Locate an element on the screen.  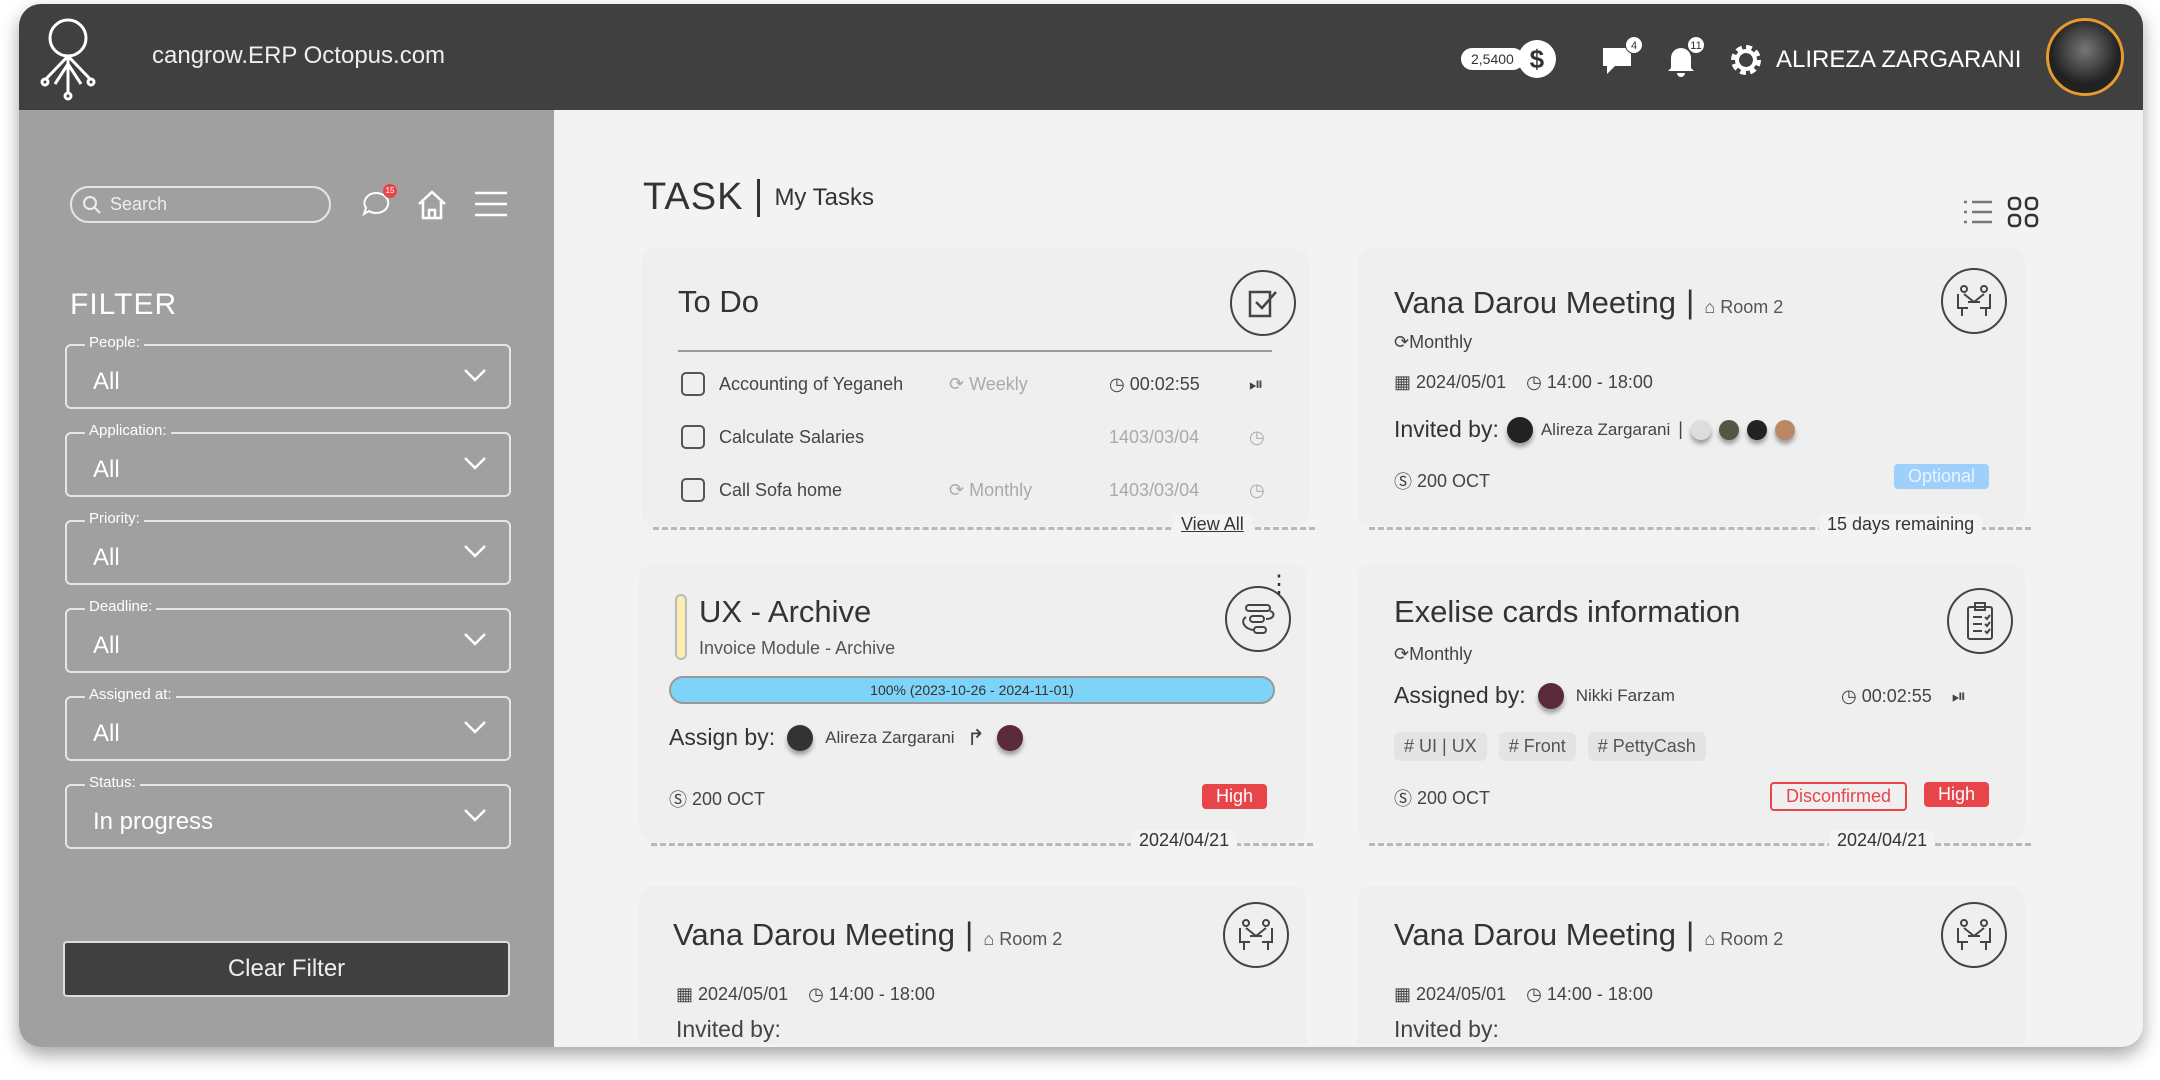
invited-label: Invited by: is located at coordinates (1446, 429).